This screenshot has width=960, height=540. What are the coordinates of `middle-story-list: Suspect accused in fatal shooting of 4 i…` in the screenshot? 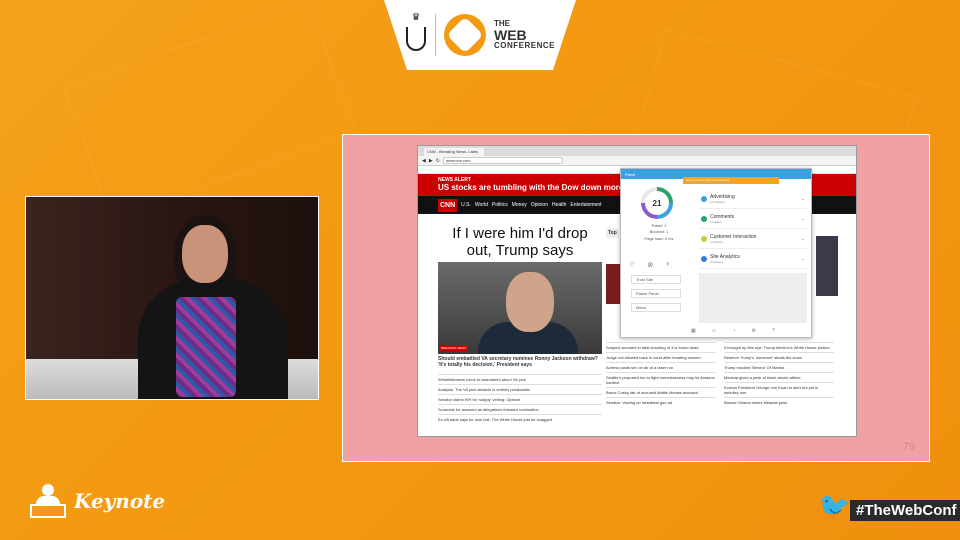 It's located at (661, 374).